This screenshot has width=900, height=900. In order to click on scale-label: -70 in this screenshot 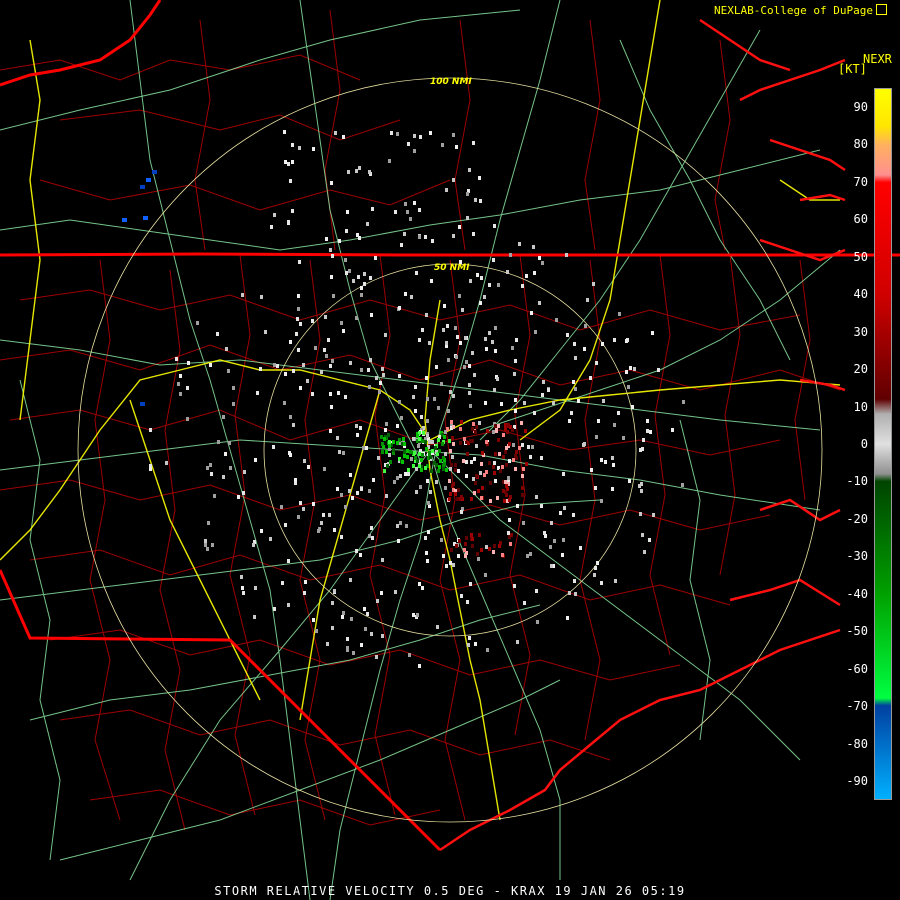, I will do `click(857, 706)`.